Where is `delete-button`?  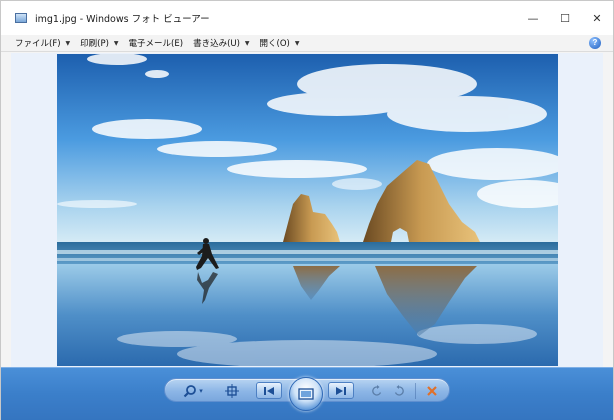
delete-button is located at coordinates (432, 391).